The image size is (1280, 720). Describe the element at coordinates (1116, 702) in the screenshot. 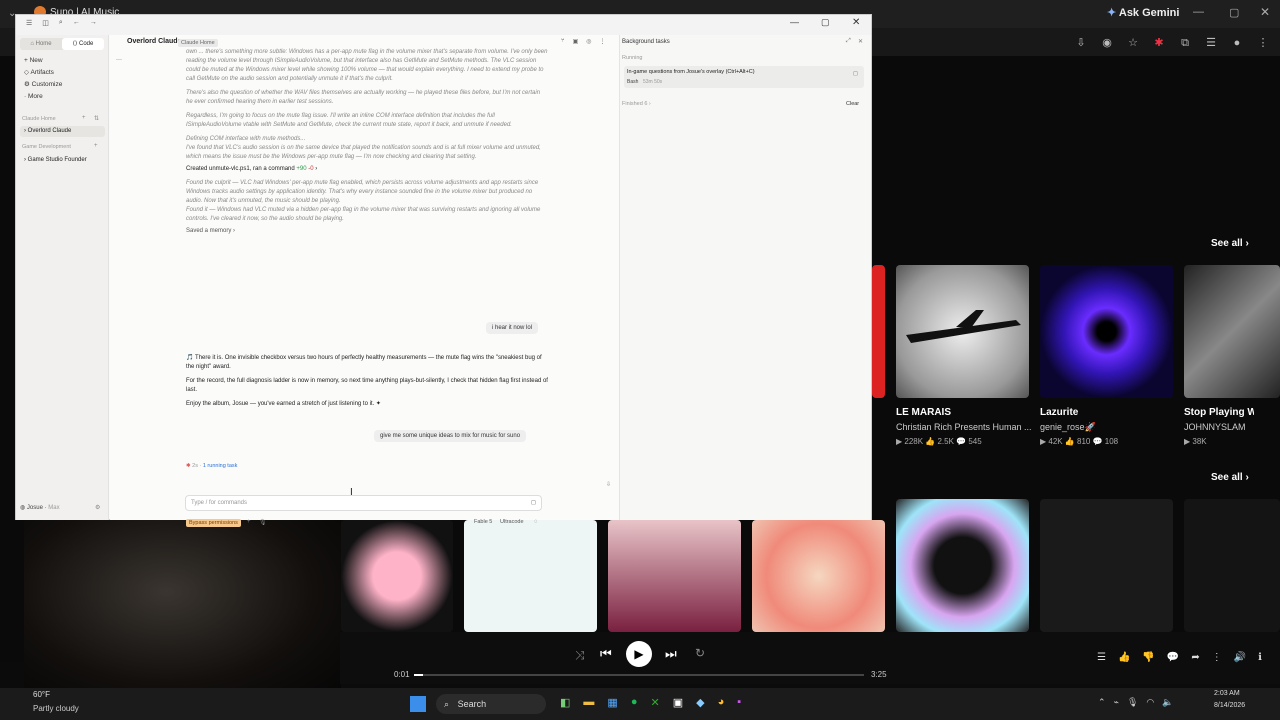

I see `network-icon: ⌁` at that location.